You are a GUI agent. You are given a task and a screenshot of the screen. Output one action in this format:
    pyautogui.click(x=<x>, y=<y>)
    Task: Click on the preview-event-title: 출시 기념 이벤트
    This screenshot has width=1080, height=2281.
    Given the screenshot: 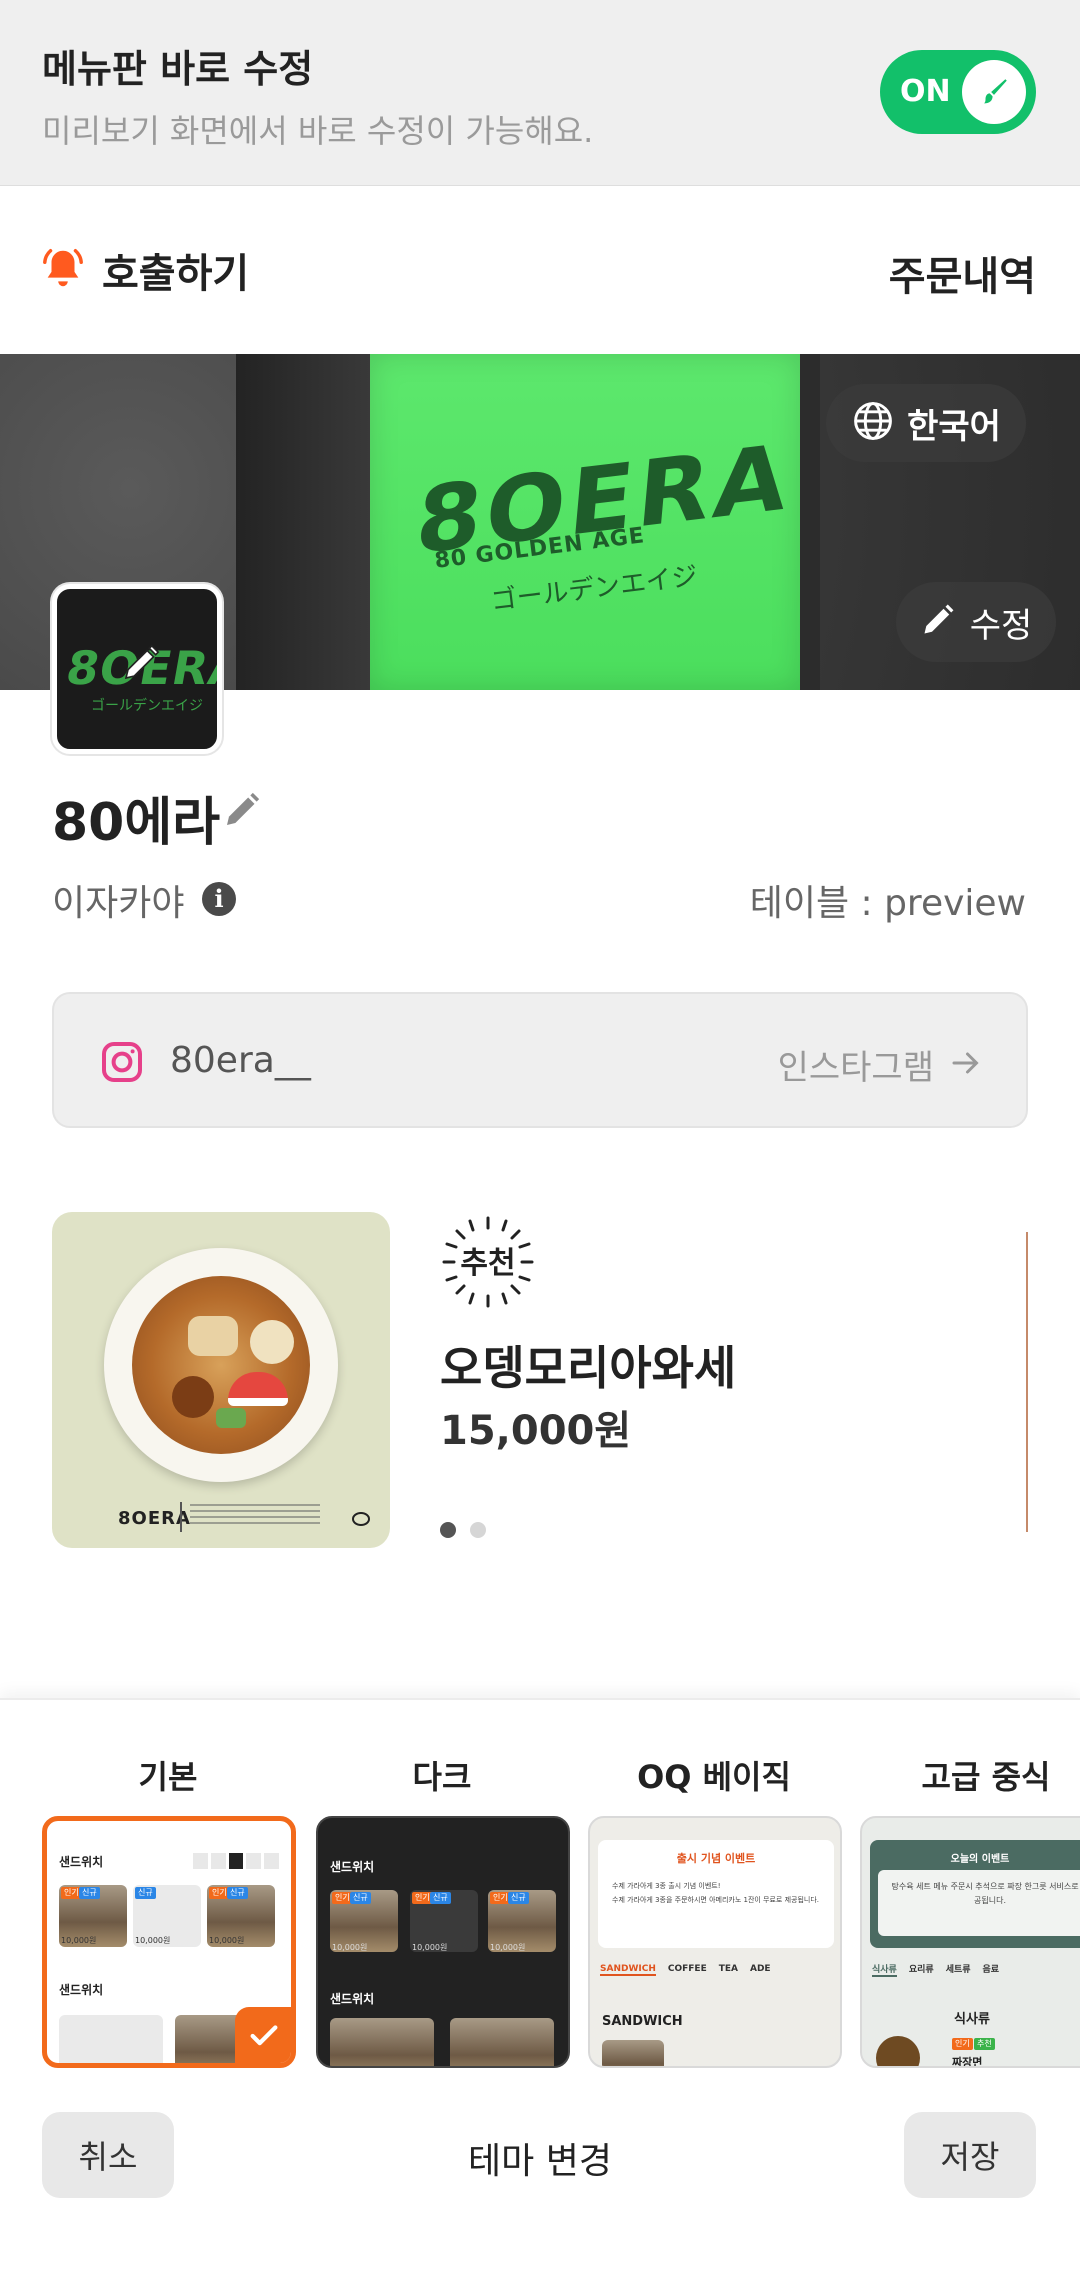 What is the action you would take?
    pyautogui.click(x=716, y=1858)
    